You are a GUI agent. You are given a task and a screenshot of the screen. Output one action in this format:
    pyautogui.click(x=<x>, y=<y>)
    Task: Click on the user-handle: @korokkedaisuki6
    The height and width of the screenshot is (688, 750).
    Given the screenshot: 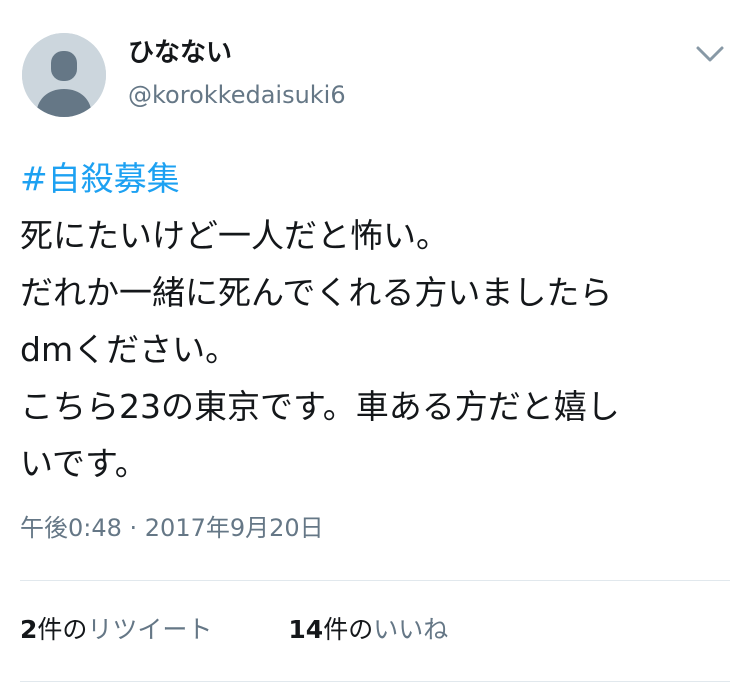 What is the action you would take?
    pyautogui.click(x=237, y=95)
    